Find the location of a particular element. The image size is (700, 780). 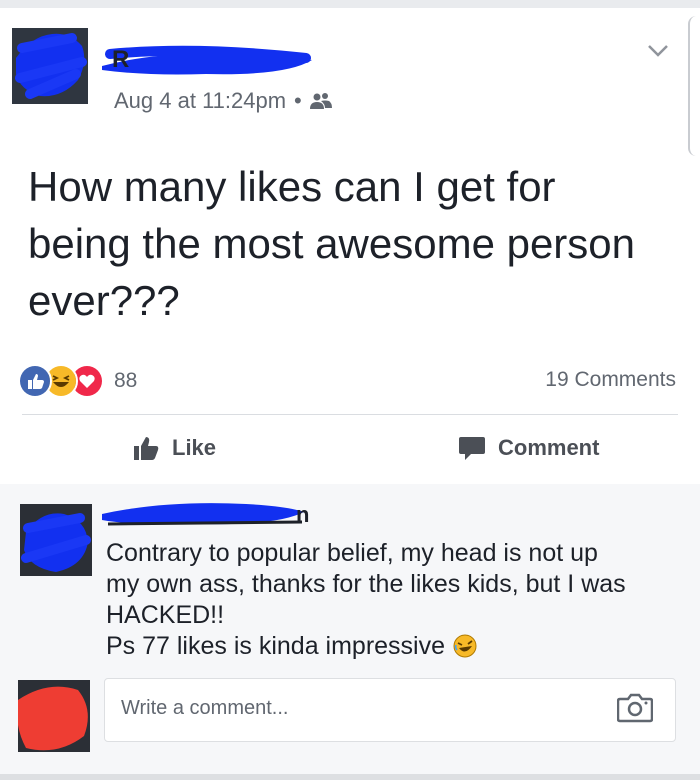

reaction-count: 88 is located at coordinates (126, 380).